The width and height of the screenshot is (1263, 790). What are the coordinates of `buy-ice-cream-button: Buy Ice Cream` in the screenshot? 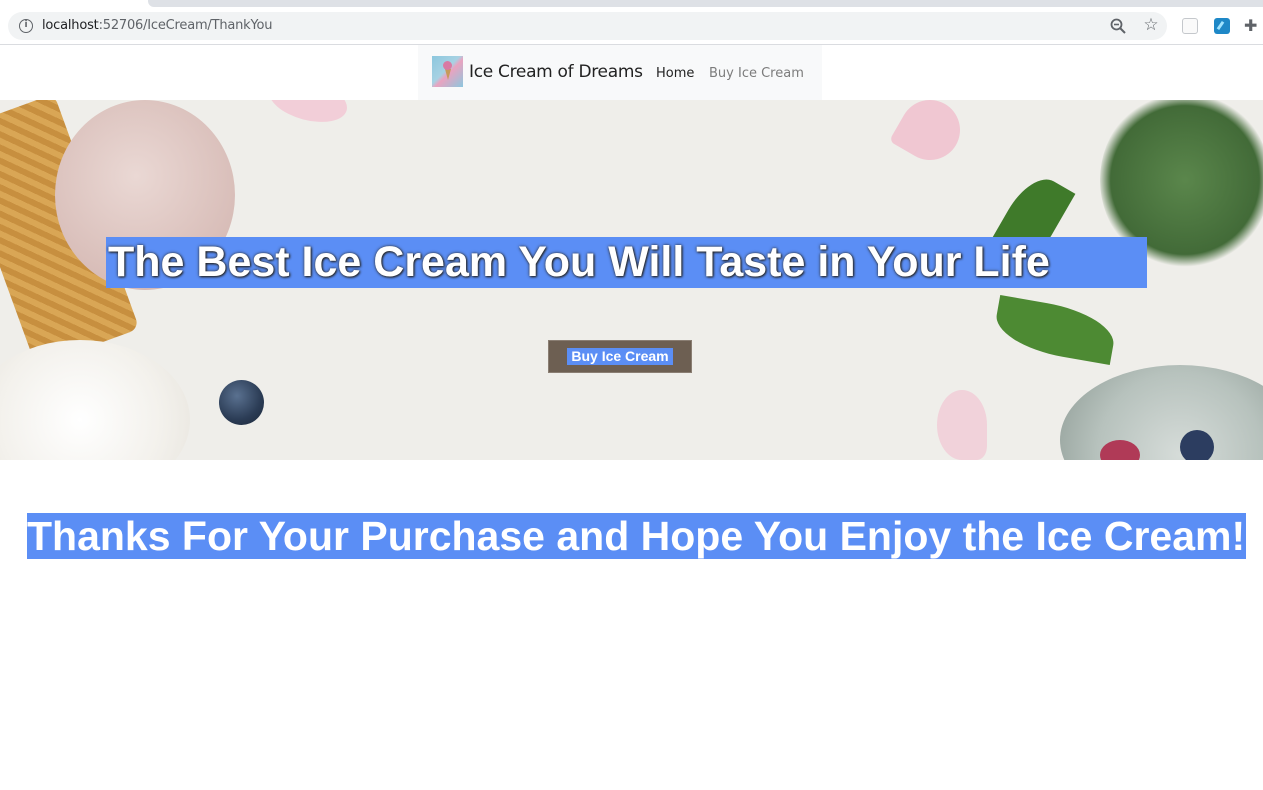 It's located at (620, 356).